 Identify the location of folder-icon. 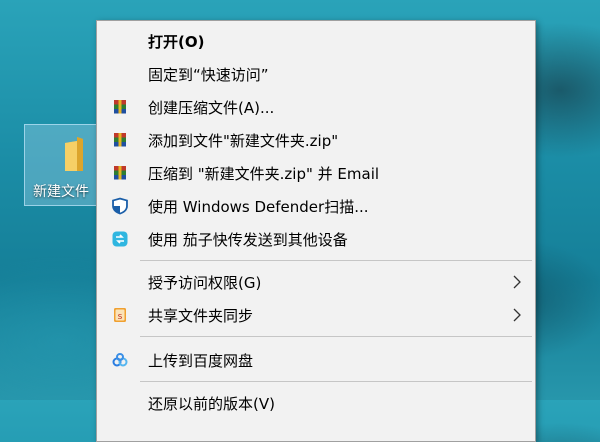
(74, 154).